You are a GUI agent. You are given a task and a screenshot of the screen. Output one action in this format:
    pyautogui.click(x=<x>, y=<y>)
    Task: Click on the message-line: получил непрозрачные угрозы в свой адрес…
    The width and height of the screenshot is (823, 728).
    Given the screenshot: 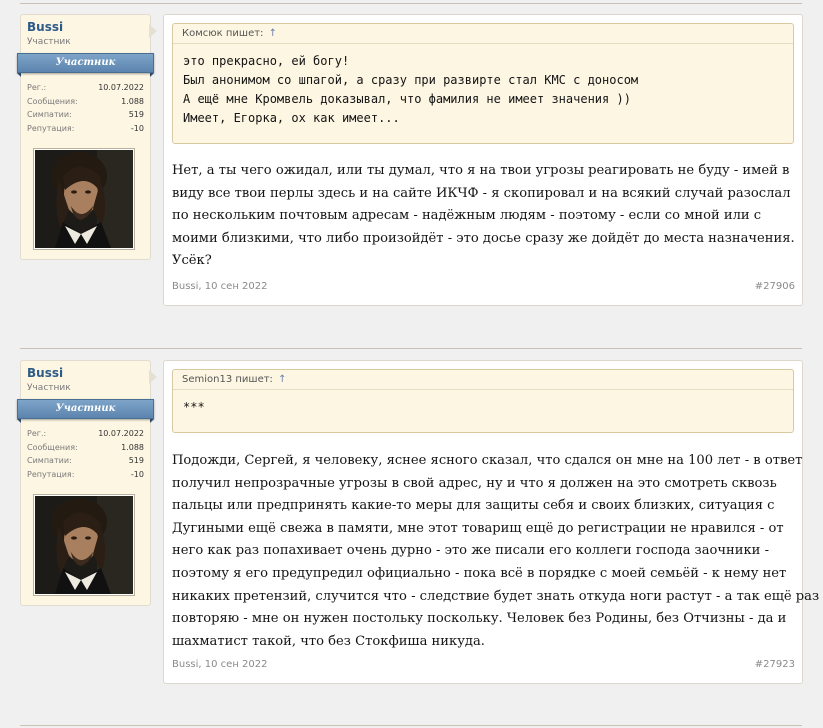 What is the action you would take?
    pyautogui.click(x=474, y=483)
    